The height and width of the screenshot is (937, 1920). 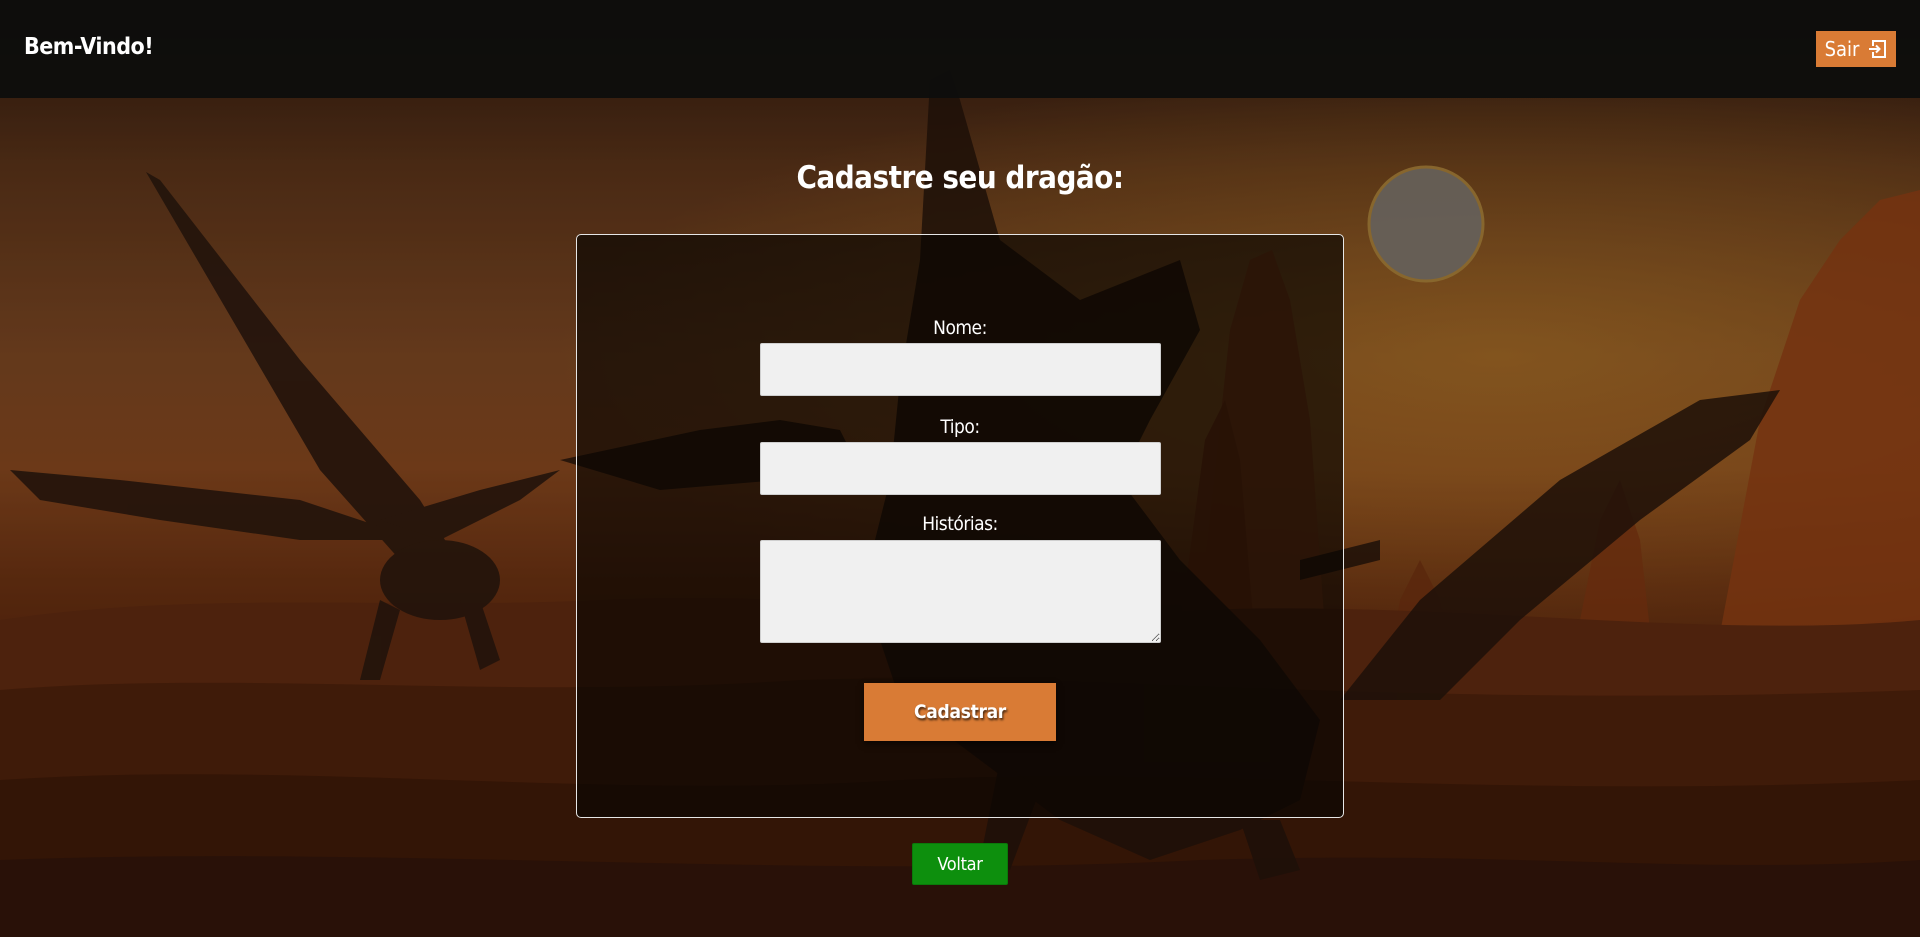 I want to click on stories-label: Histórias:, so click(x=960, y=524).